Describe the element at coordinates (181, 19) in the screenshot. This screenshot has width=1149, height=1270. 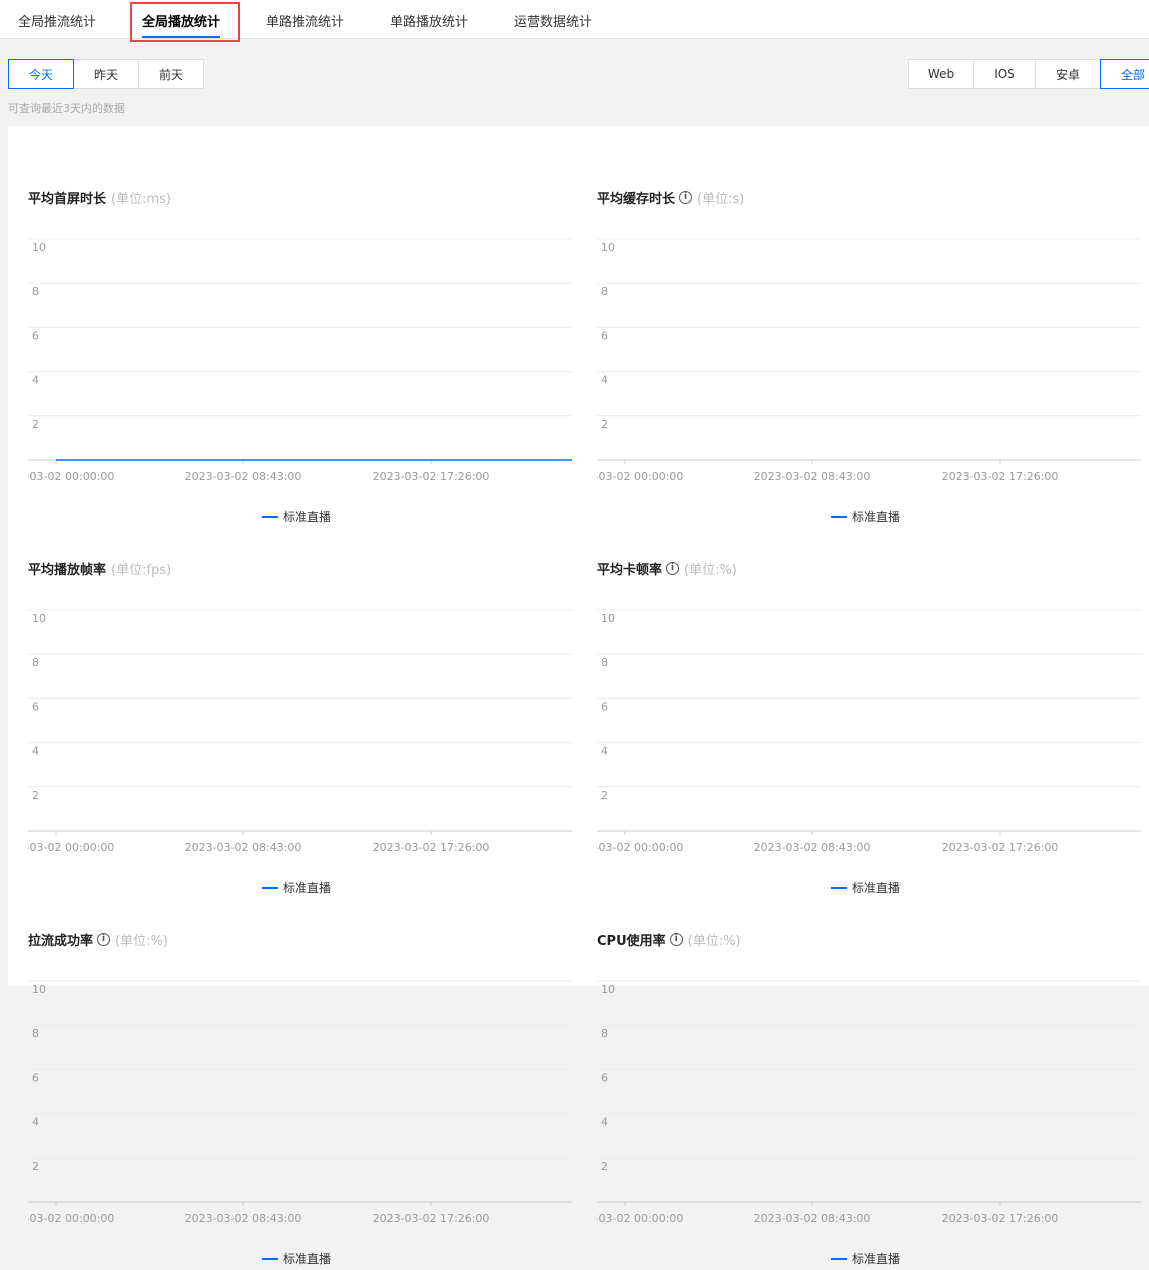
I see `tab-global-play-stats: 全局播放统计` at that location.